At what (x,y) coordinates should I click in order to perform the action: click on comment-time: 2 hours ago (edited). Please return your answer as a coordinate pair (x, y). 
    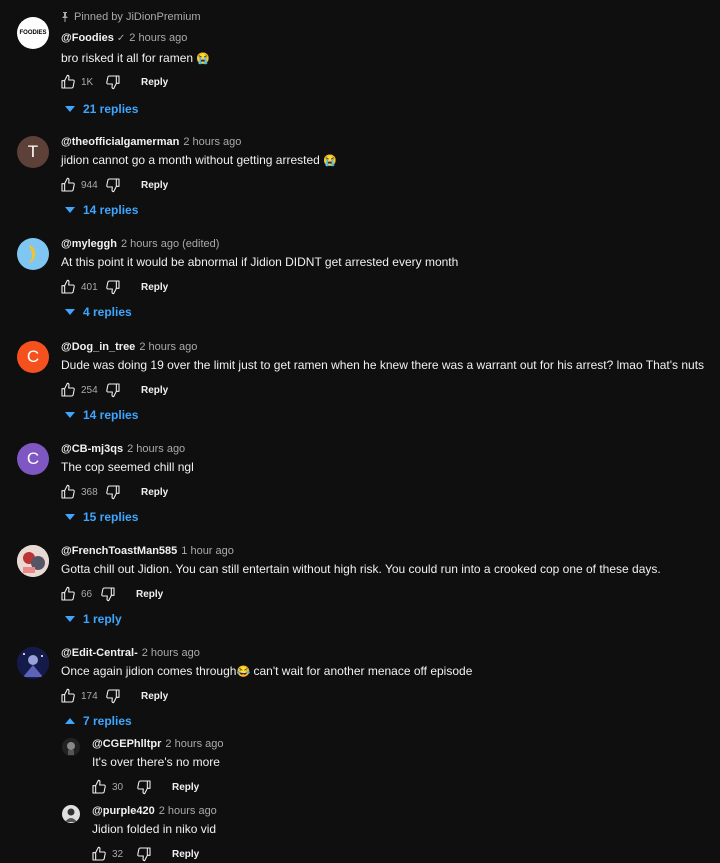
    Looking at the image, I should click on (170, 244).